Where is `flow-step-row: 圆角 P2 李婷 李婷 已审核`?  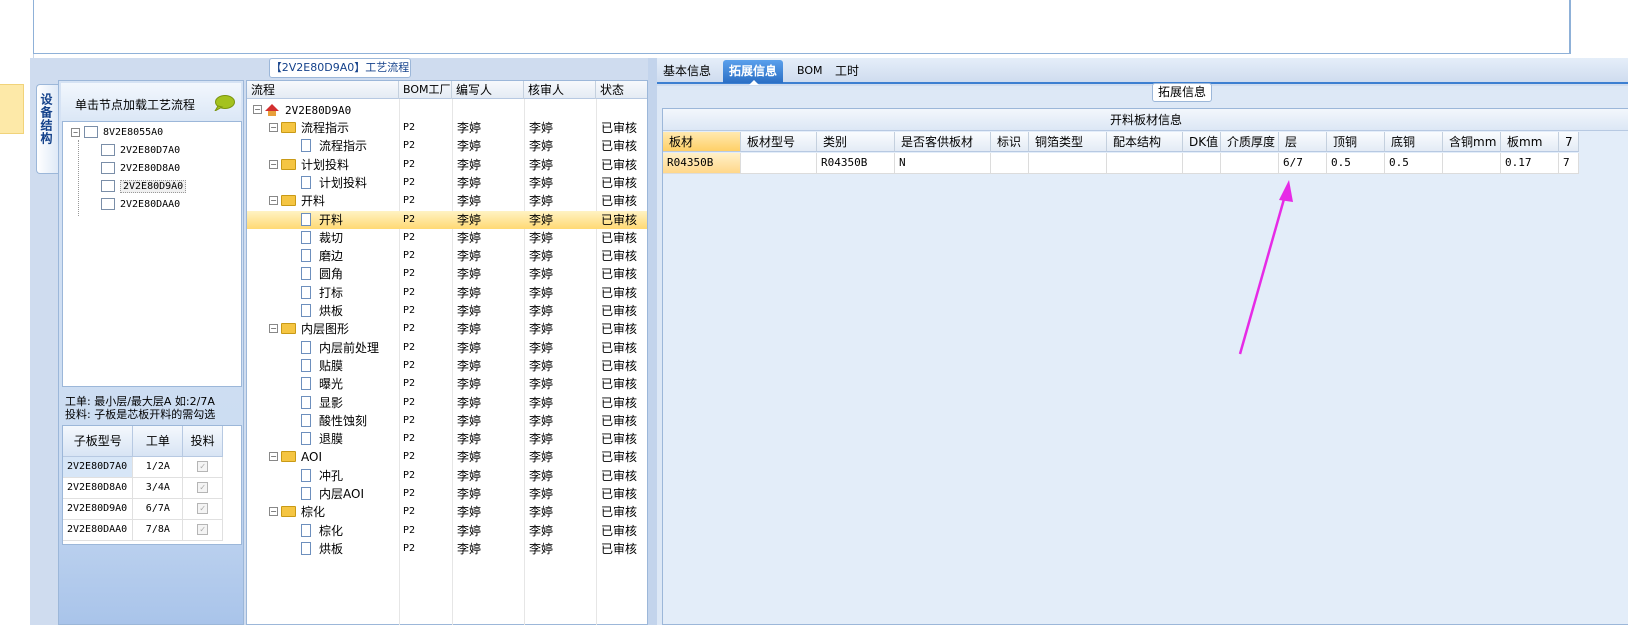
flow-step-row: 圆角 P2 李婷 李婷 已审核 is located at coordinates (447, 274).